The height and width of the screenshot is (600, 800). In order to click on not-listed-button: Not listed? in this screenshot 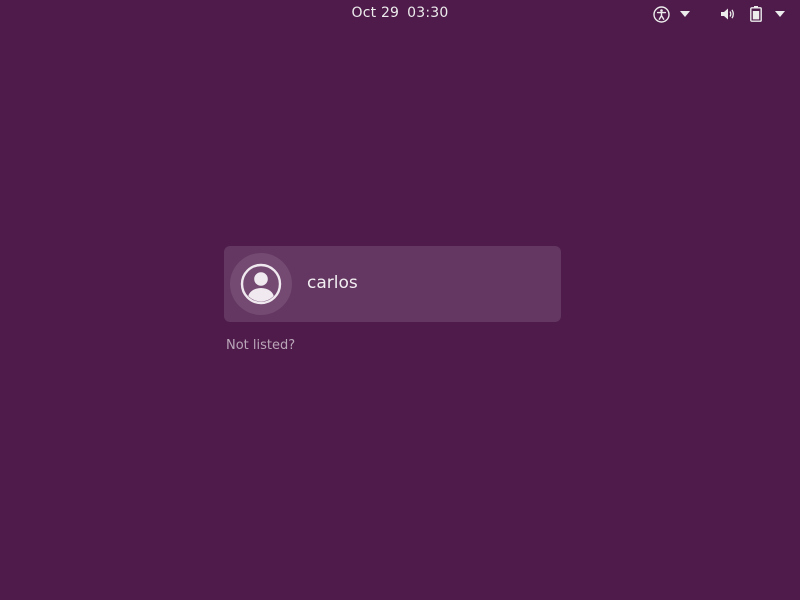, I will do `click(260, 345)`.